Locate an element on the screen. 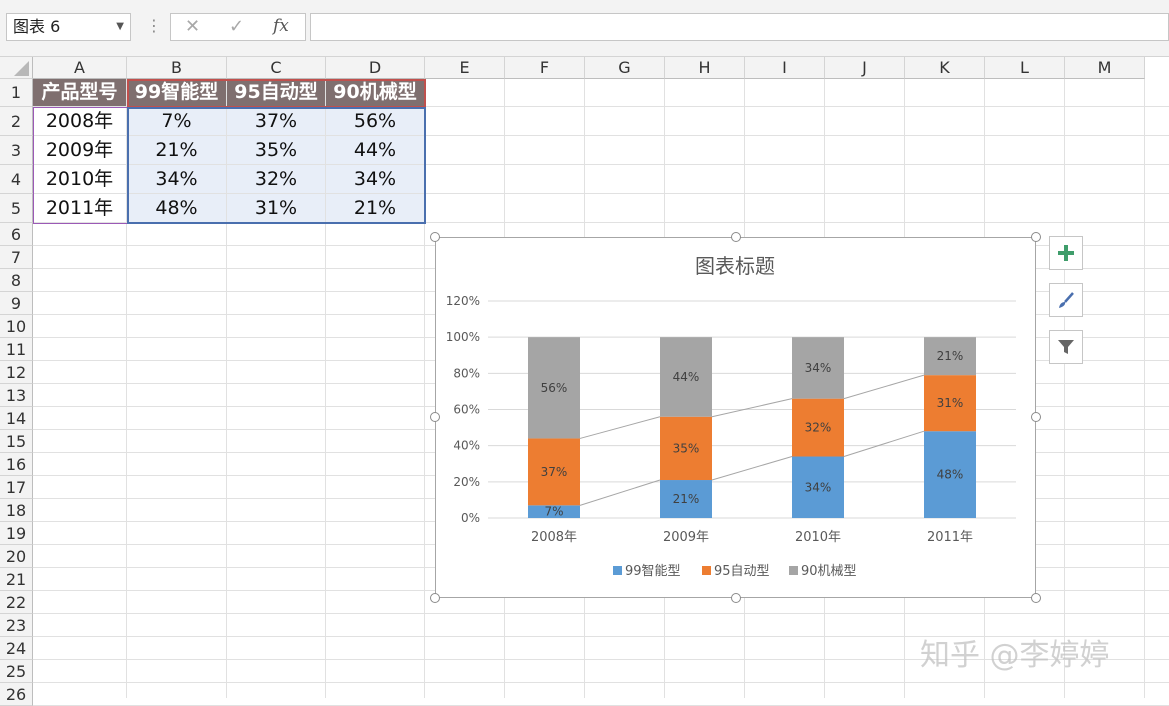 The image size is (1169, 706). row-header: 20 is located at coordinates (16, 556).